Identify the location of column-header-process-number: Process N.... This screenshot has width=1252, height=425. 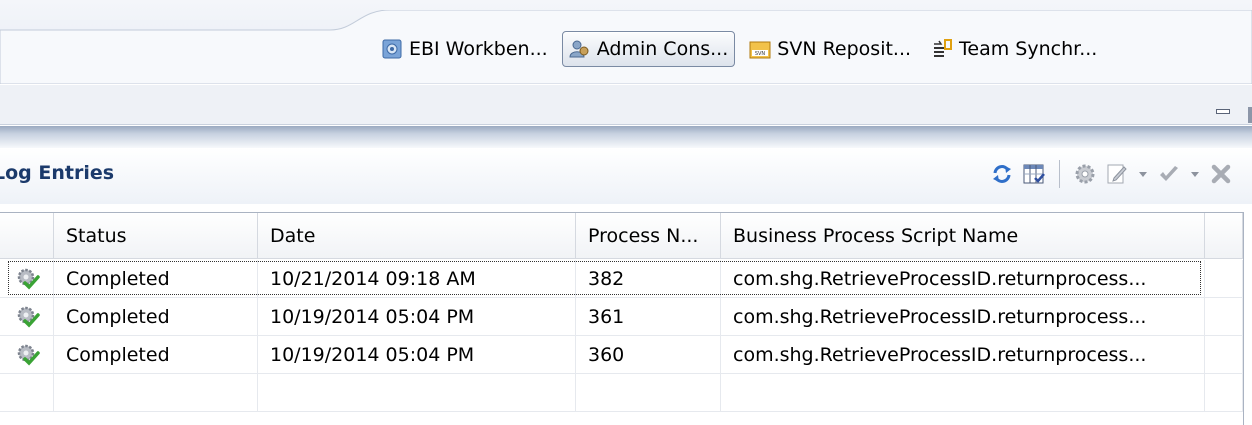
(648, 236).